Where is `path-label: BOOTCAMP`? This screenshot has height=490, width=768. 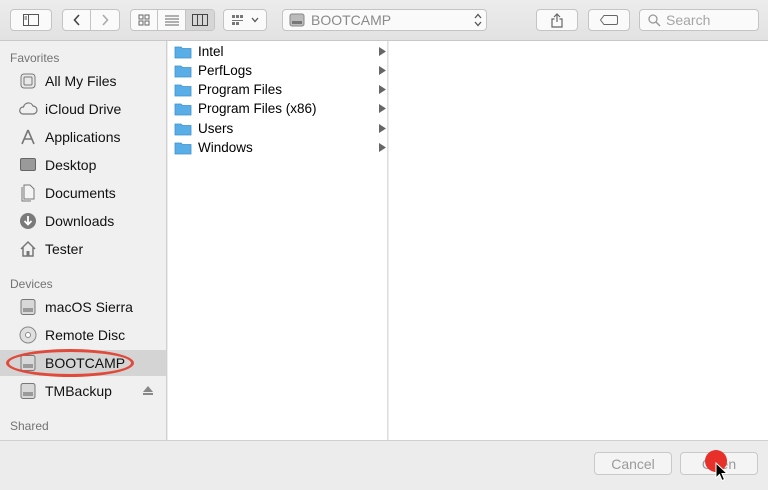
path-label: BOOTCAMP is located at coordinates (351, 20).